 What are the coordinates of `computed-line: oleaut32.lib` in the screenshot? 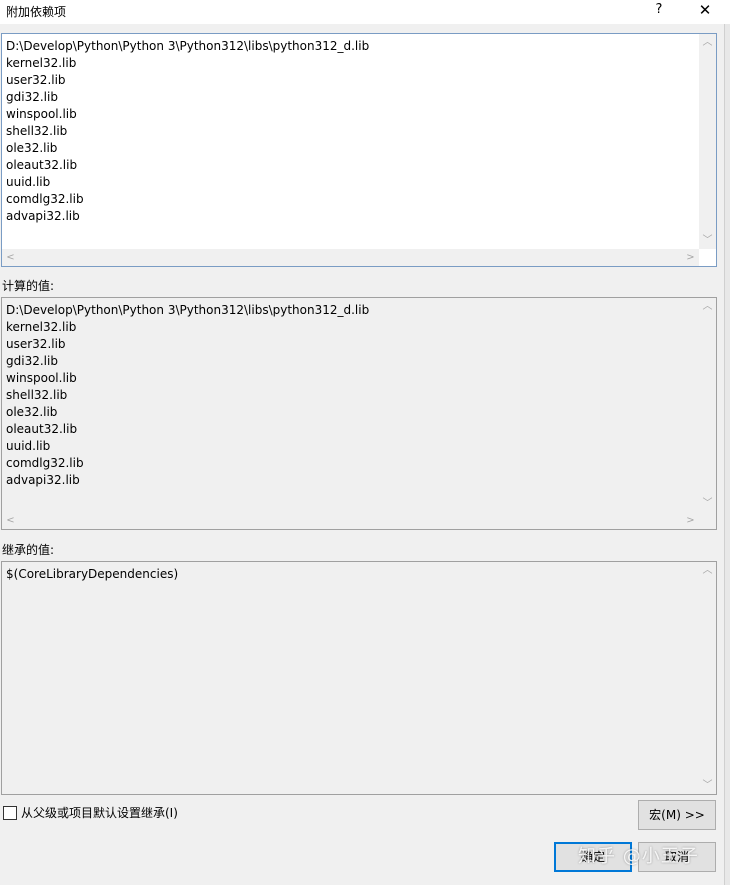 It's located at (42, 429).